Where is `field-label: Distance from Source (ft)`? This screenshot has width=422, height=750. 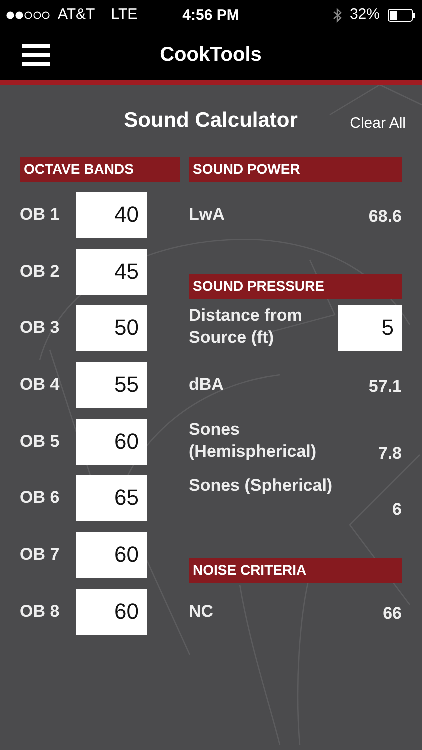
field-label: Distance from Source (ft) is located at coordinates (246, 327).